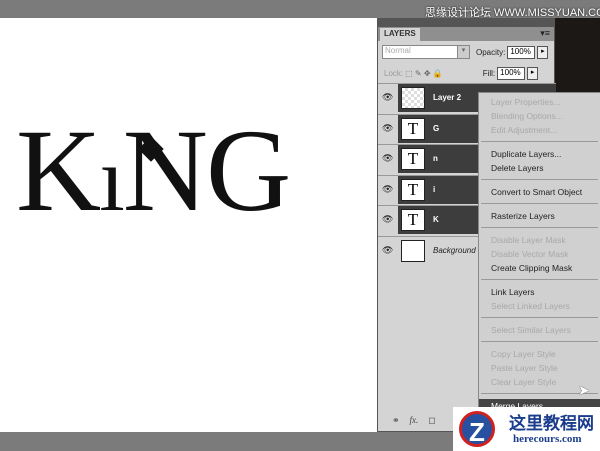  Describe the element at coordinates (58, 170) in the screenshot. I see `letter-k: K` at that location.